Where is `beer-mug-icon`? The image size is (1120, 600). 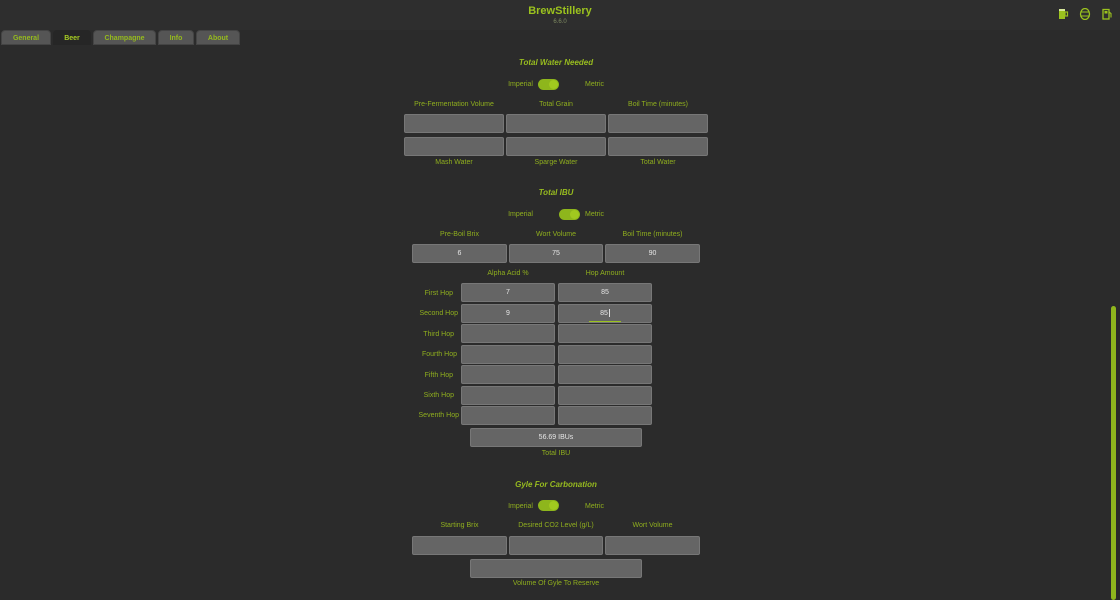 beer-mug-icon is located at coordinates (1063, 14).